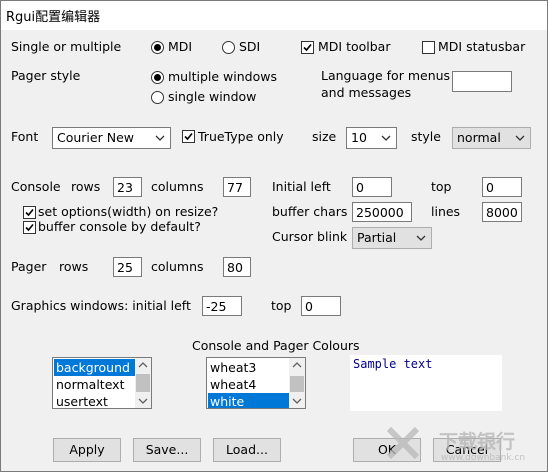 The image size is (548, 472). Describe the element at coordinates (86, 186) in the screenshot. I see `console-rows-label: rows` at that location.